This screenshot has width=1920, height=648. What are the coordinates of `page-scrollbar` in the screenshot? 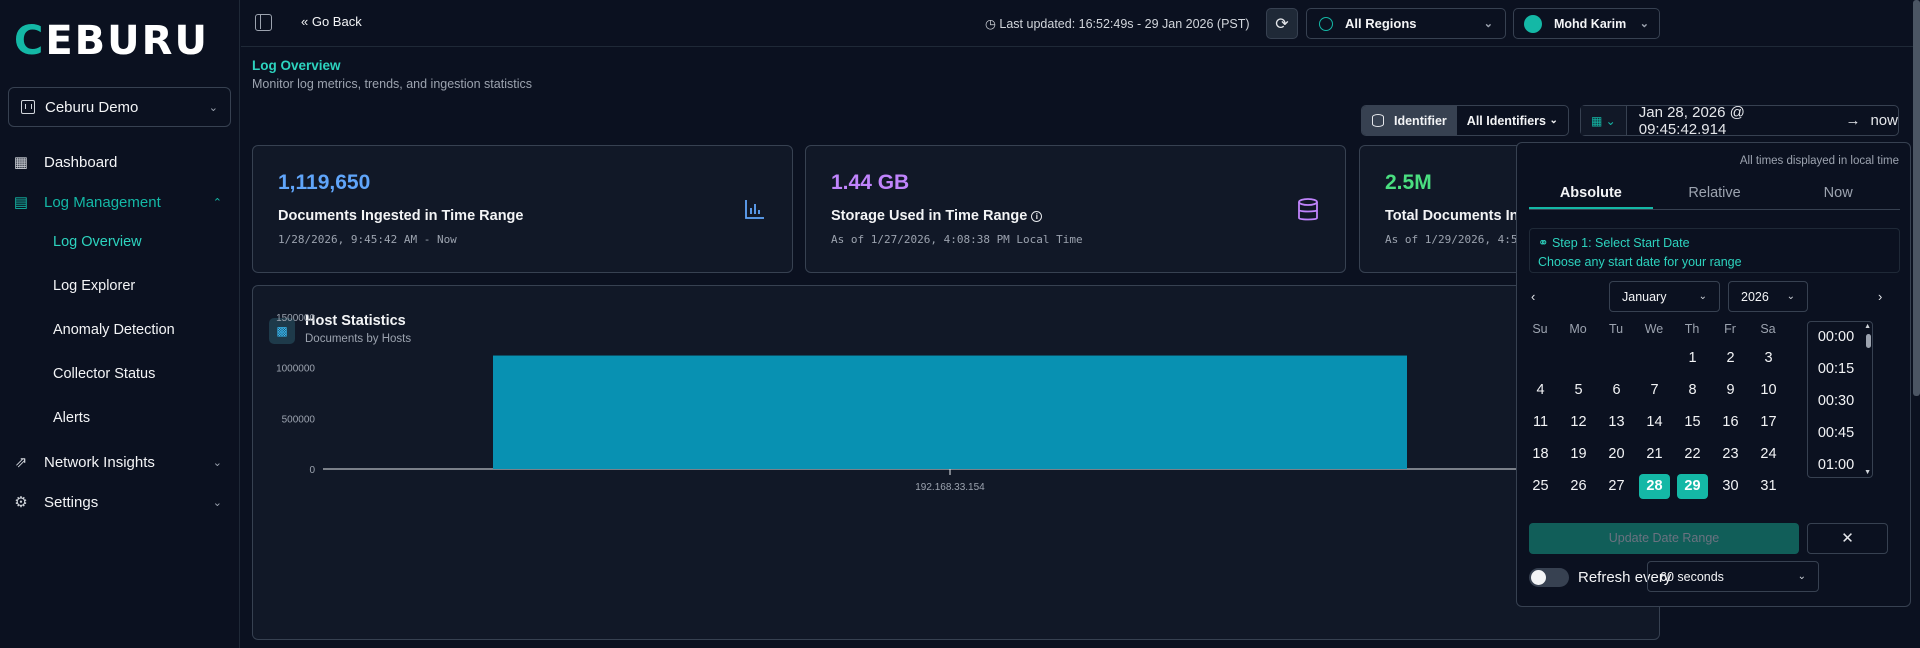 It's located at (1916, 198).